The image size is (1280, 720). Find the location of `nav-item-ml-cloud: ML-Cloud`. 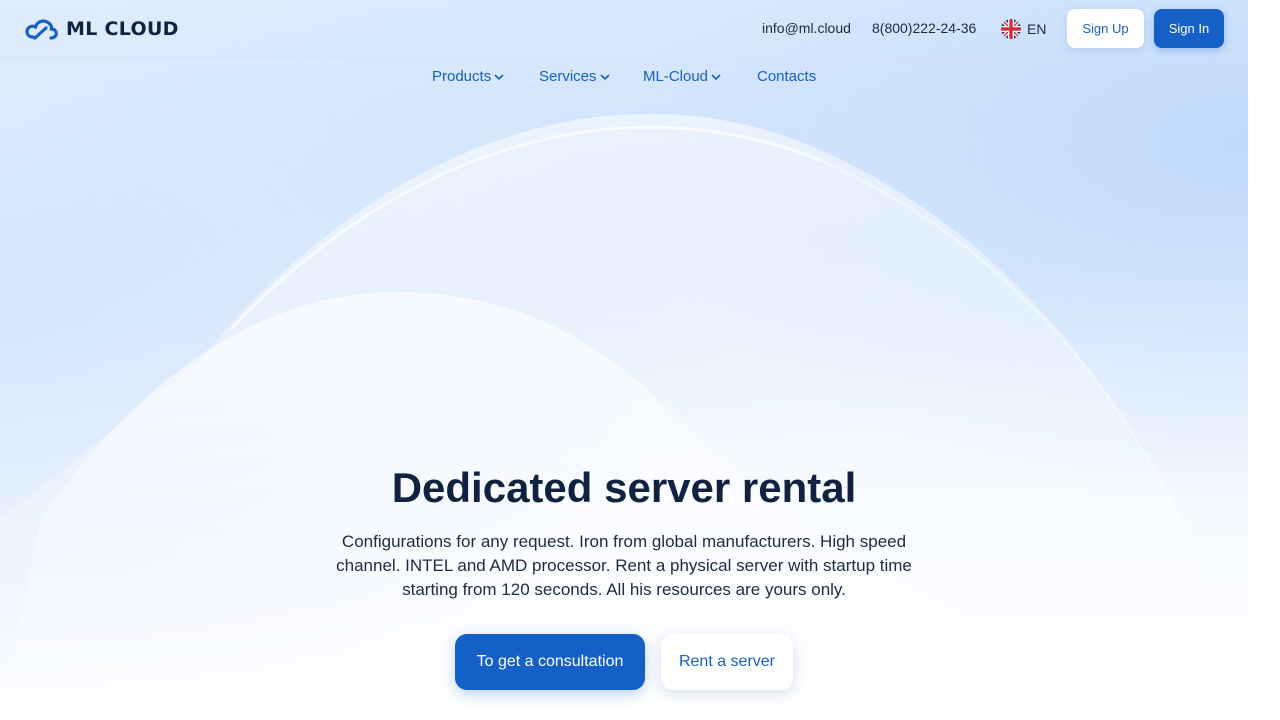

nav-item-ml-cloud: ML-Cloud is located at coordinates (682, 76).